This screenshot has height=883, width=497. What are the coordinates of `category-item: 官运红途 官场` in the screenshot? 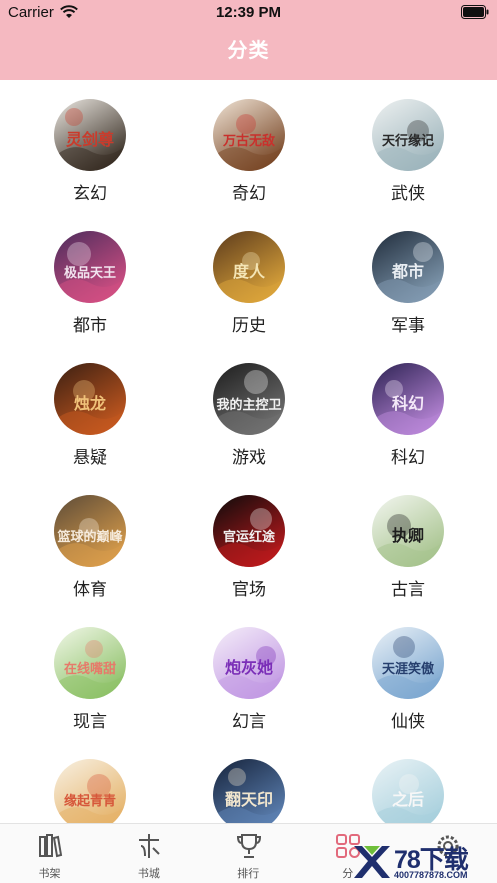 It's located at (249, 555).